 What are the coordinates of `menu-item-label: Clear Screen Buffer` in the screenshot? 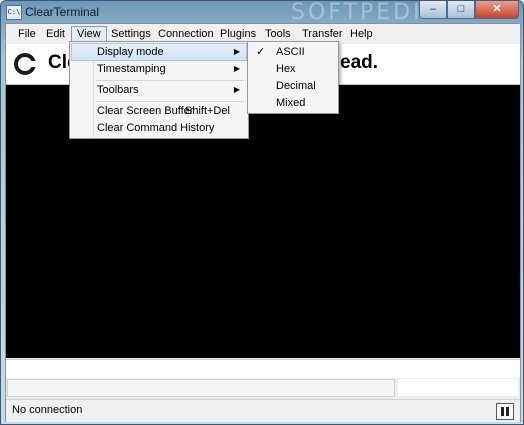 It's located at (145, 111).